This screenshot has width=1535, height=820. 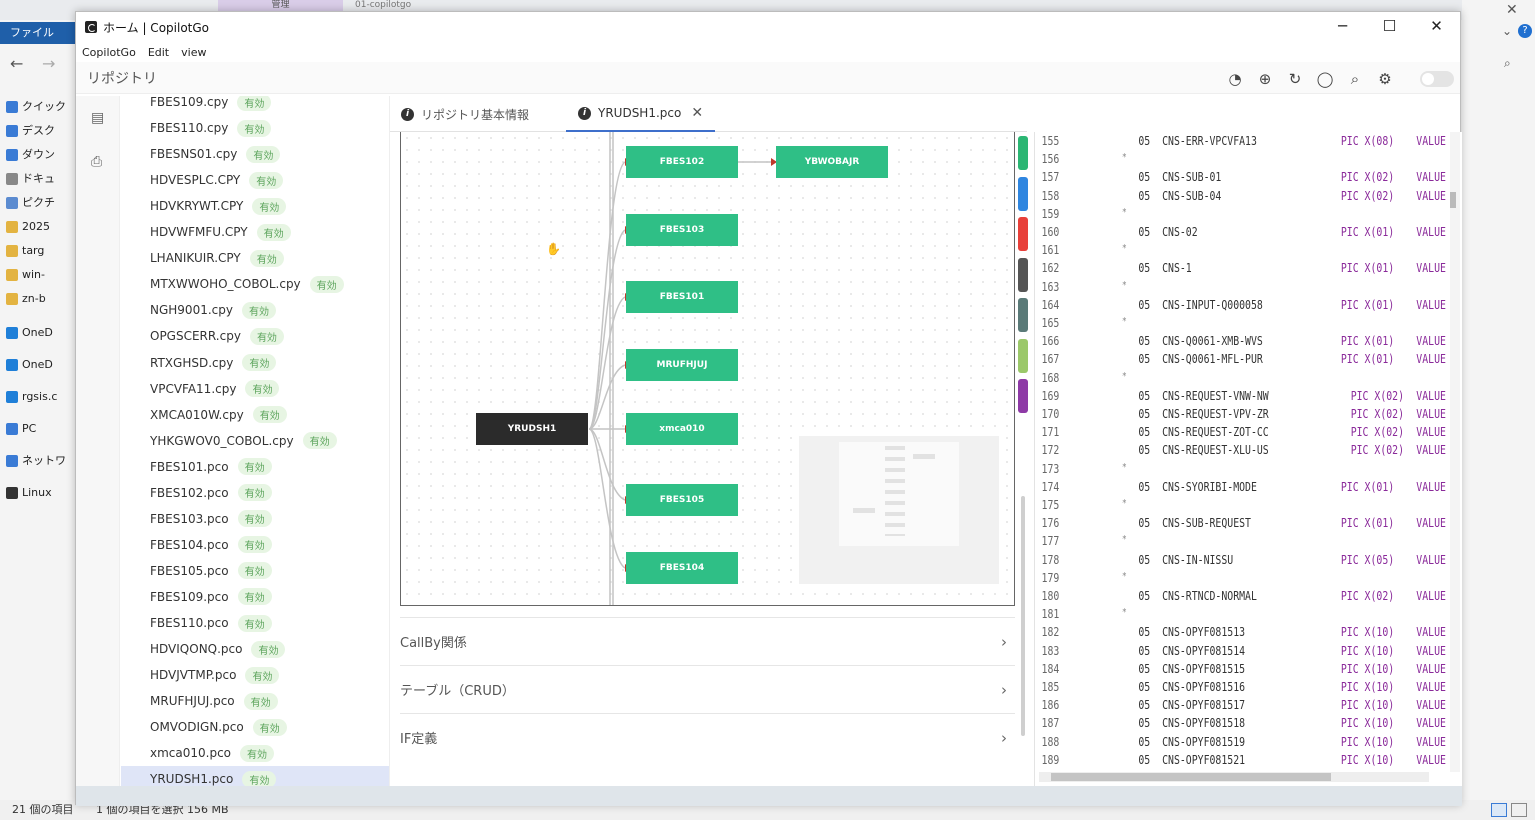 I want to click on file-list-item: RTXGHSD.cpy 有効, so click(x=255, y=363).